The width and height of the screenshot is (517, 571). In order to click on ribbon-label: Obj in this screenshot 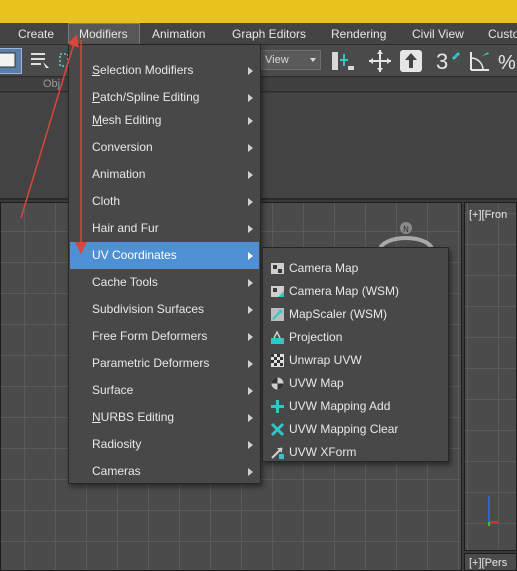, I will do `click(52, 84)`.